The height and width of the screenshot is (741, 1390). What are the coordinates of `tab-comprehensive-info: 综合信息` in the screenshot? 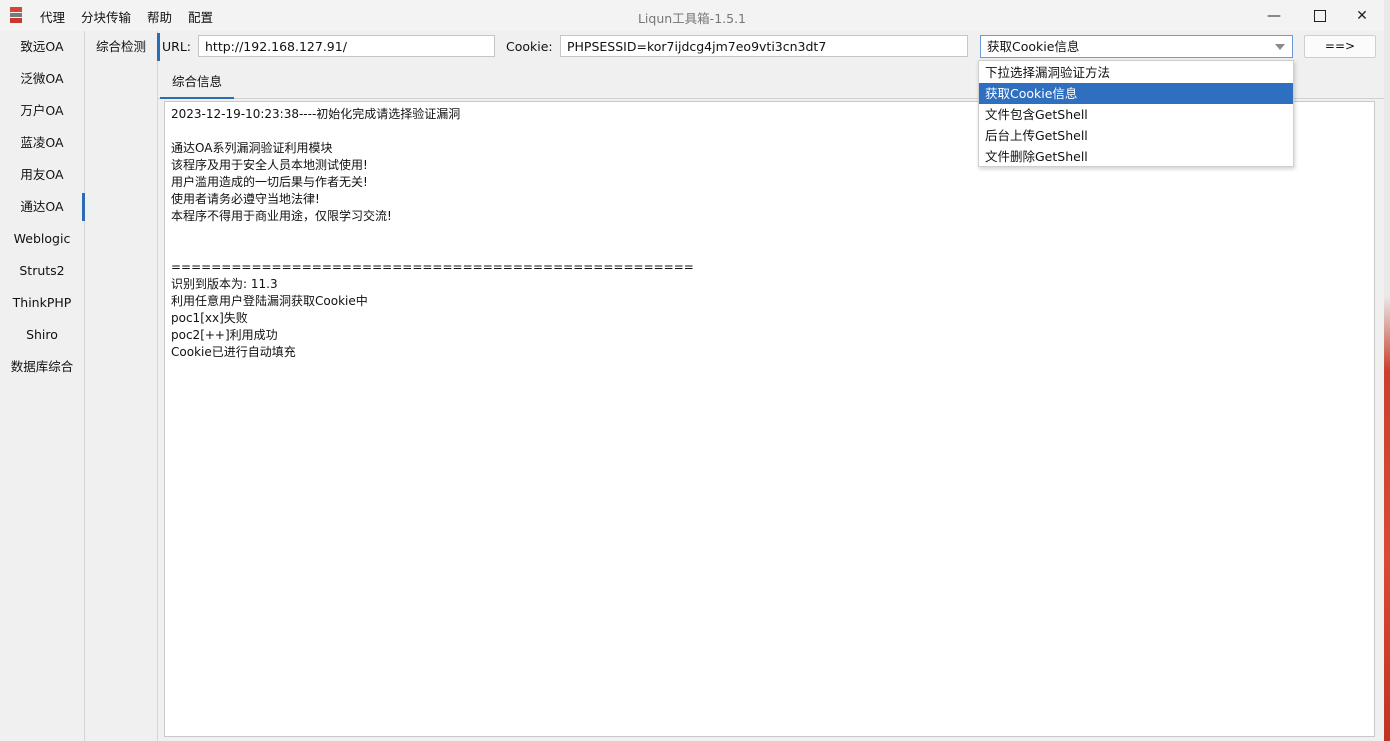 It's located at (197, 83).